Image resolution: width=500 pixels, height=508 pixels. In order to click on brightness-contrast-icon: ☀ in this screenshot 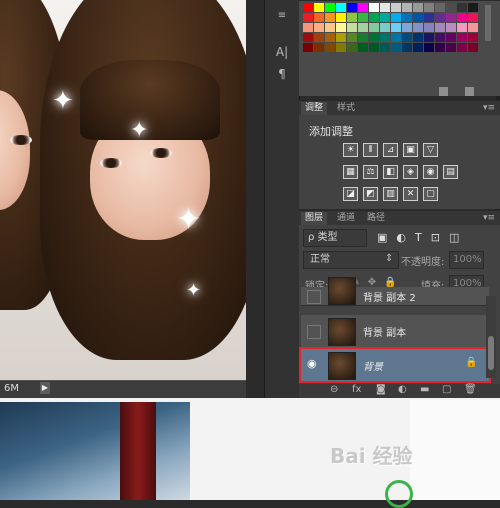, I will do `click(350, 150)`.